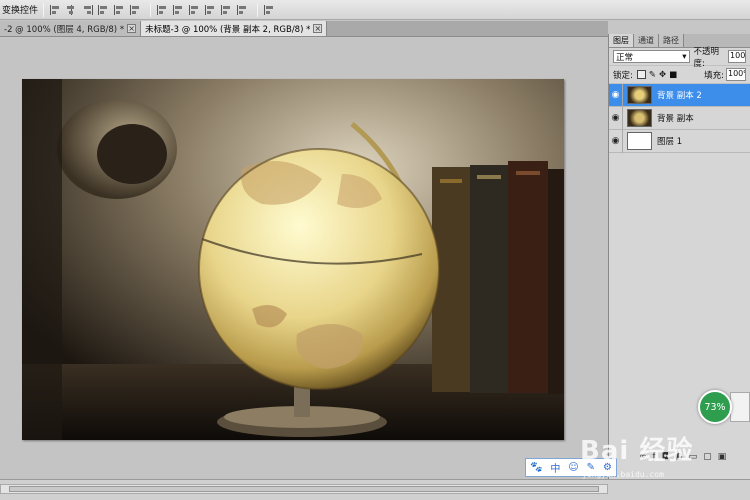 The height and width of the screenshot is (500, 750). What do you see at coordinates (722, 457) in the screenshot?
I see `trash-icon: ▣` at bounding box center [722, 457].